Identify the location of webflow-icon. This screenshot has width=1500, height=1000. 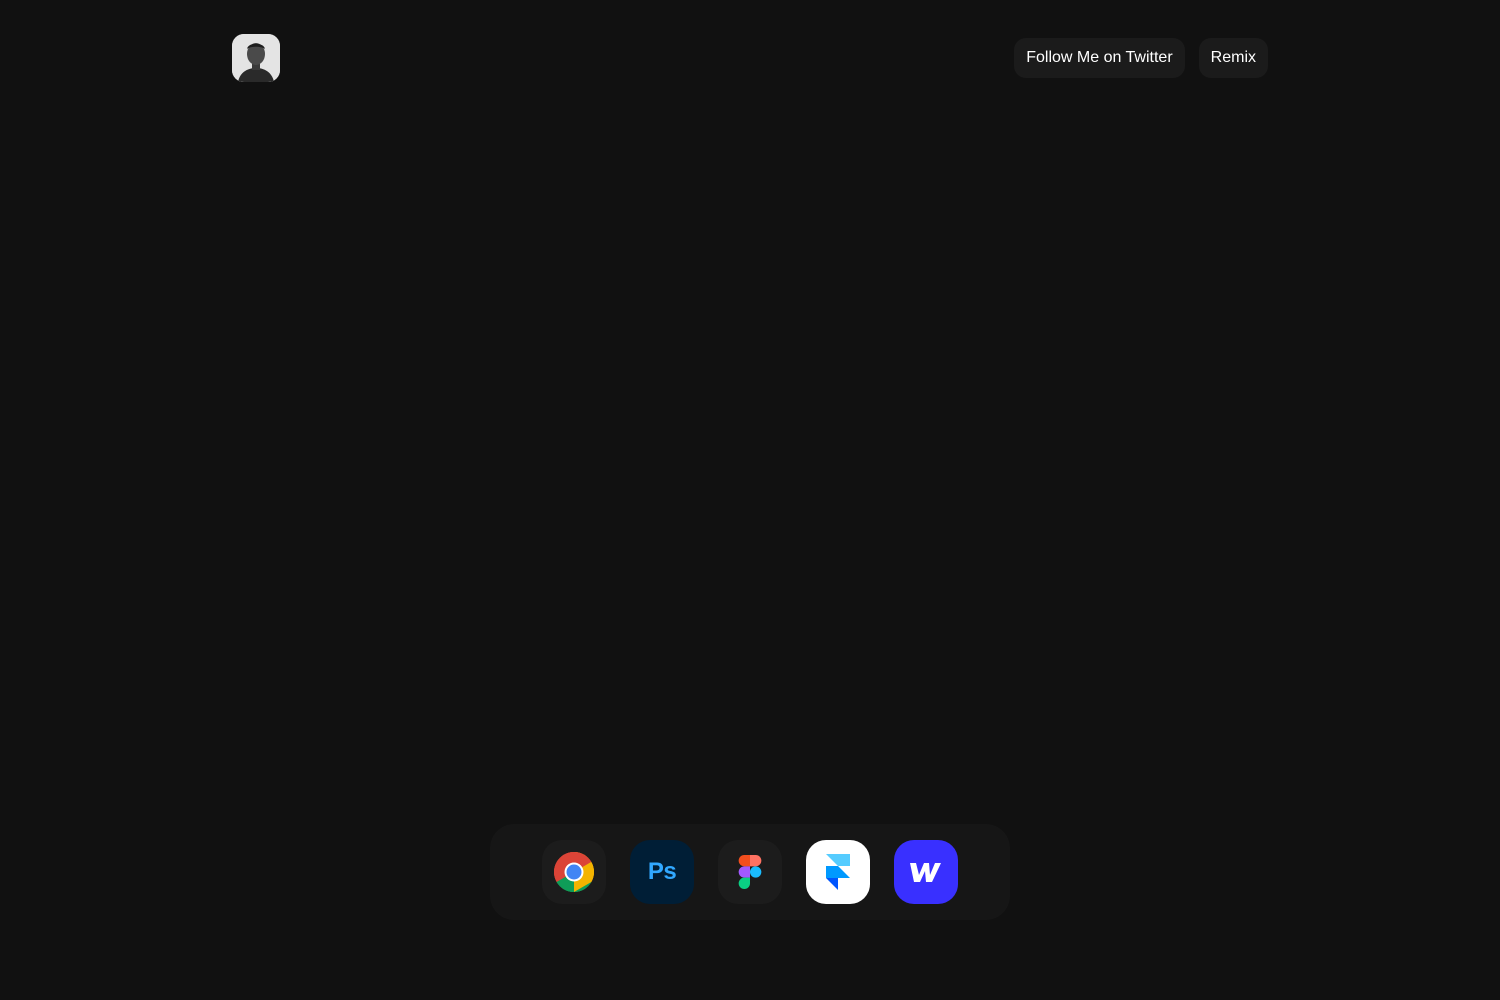
(925, 872).